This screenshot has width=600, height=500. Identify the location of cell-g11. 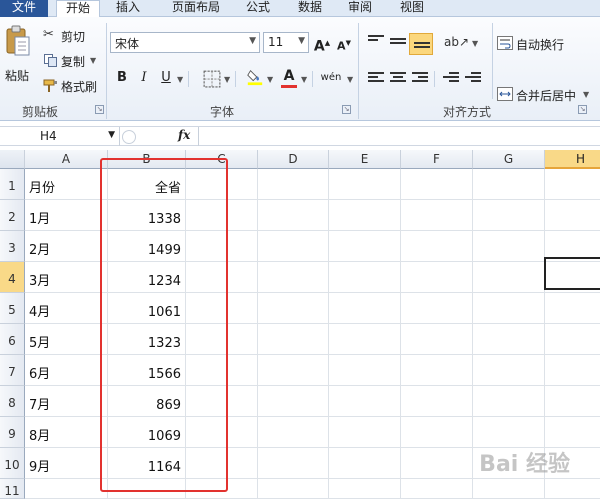
(509, 489).